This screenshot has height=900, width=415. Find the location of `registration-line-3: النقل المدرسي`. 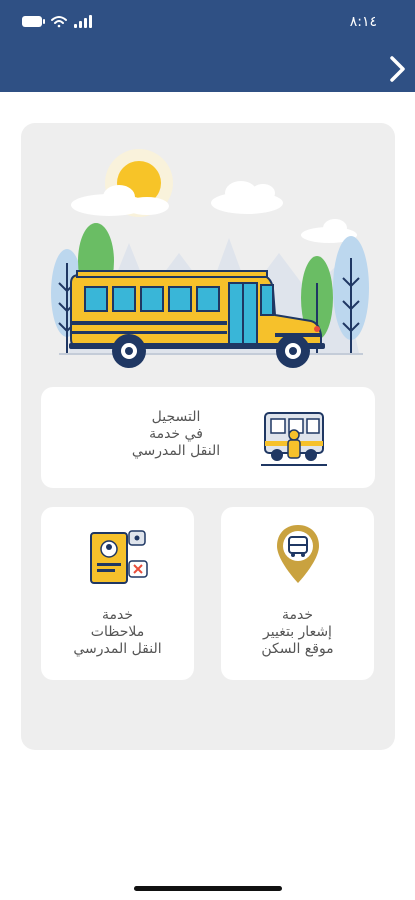

registration-line-3: النقل المدرسي is located at coordinates (176, 451).